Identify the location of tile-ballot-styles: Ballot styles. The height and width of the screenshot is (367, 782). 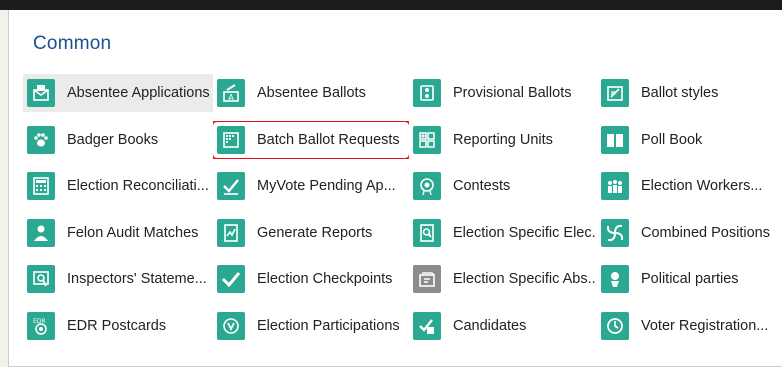
(689, 93).